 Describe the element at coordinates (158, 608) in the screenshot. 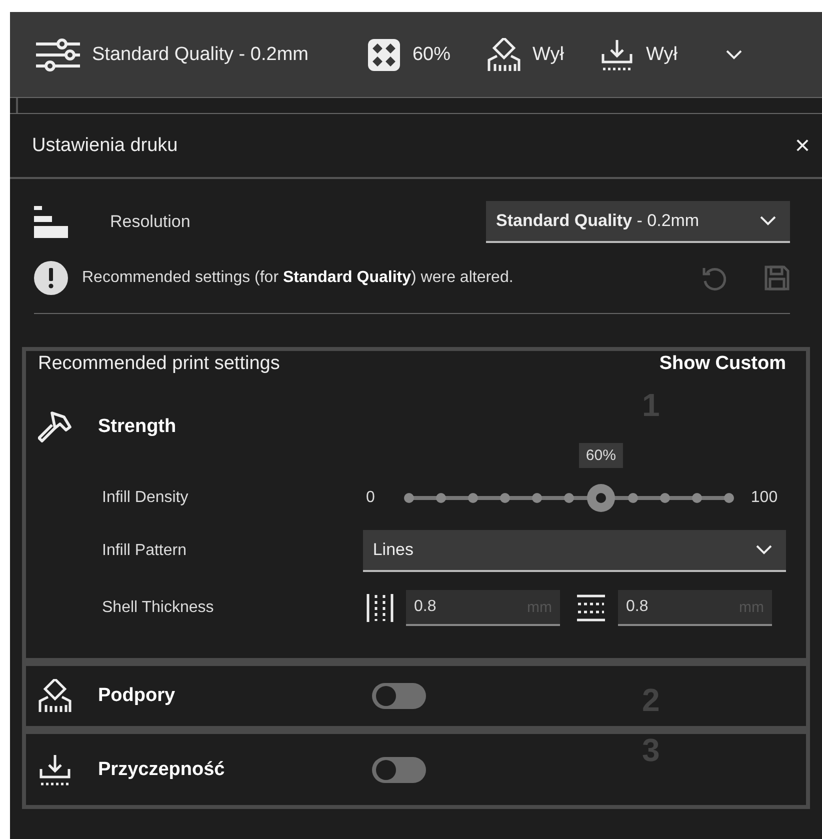

I see `setting-label: Shell Thickness` at that location.